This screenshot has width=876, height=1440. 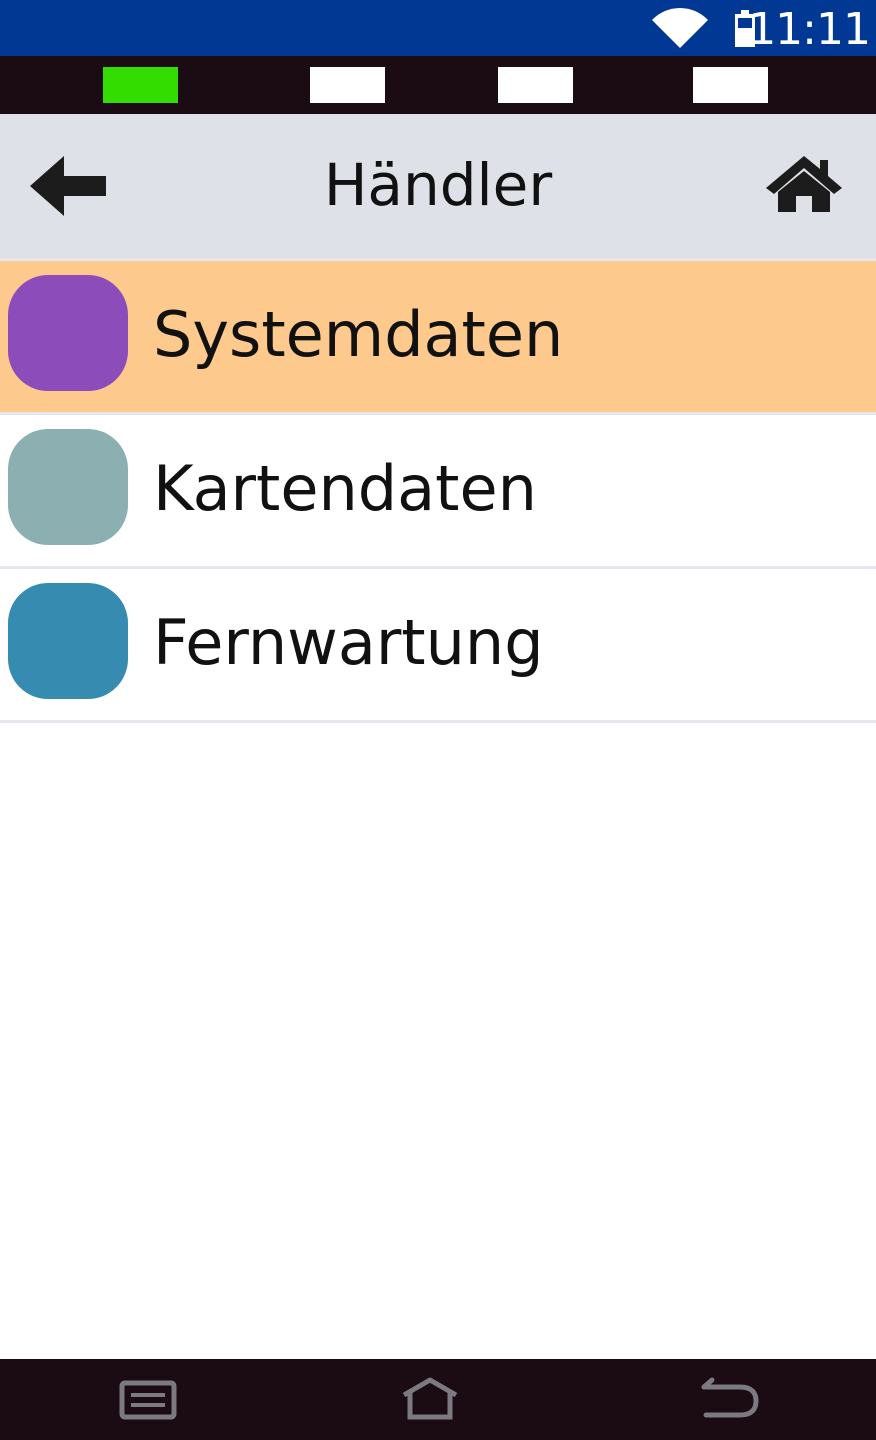 I want to click on menu-item-fernwartung: Fernwartung, so click(x=438, y=644).